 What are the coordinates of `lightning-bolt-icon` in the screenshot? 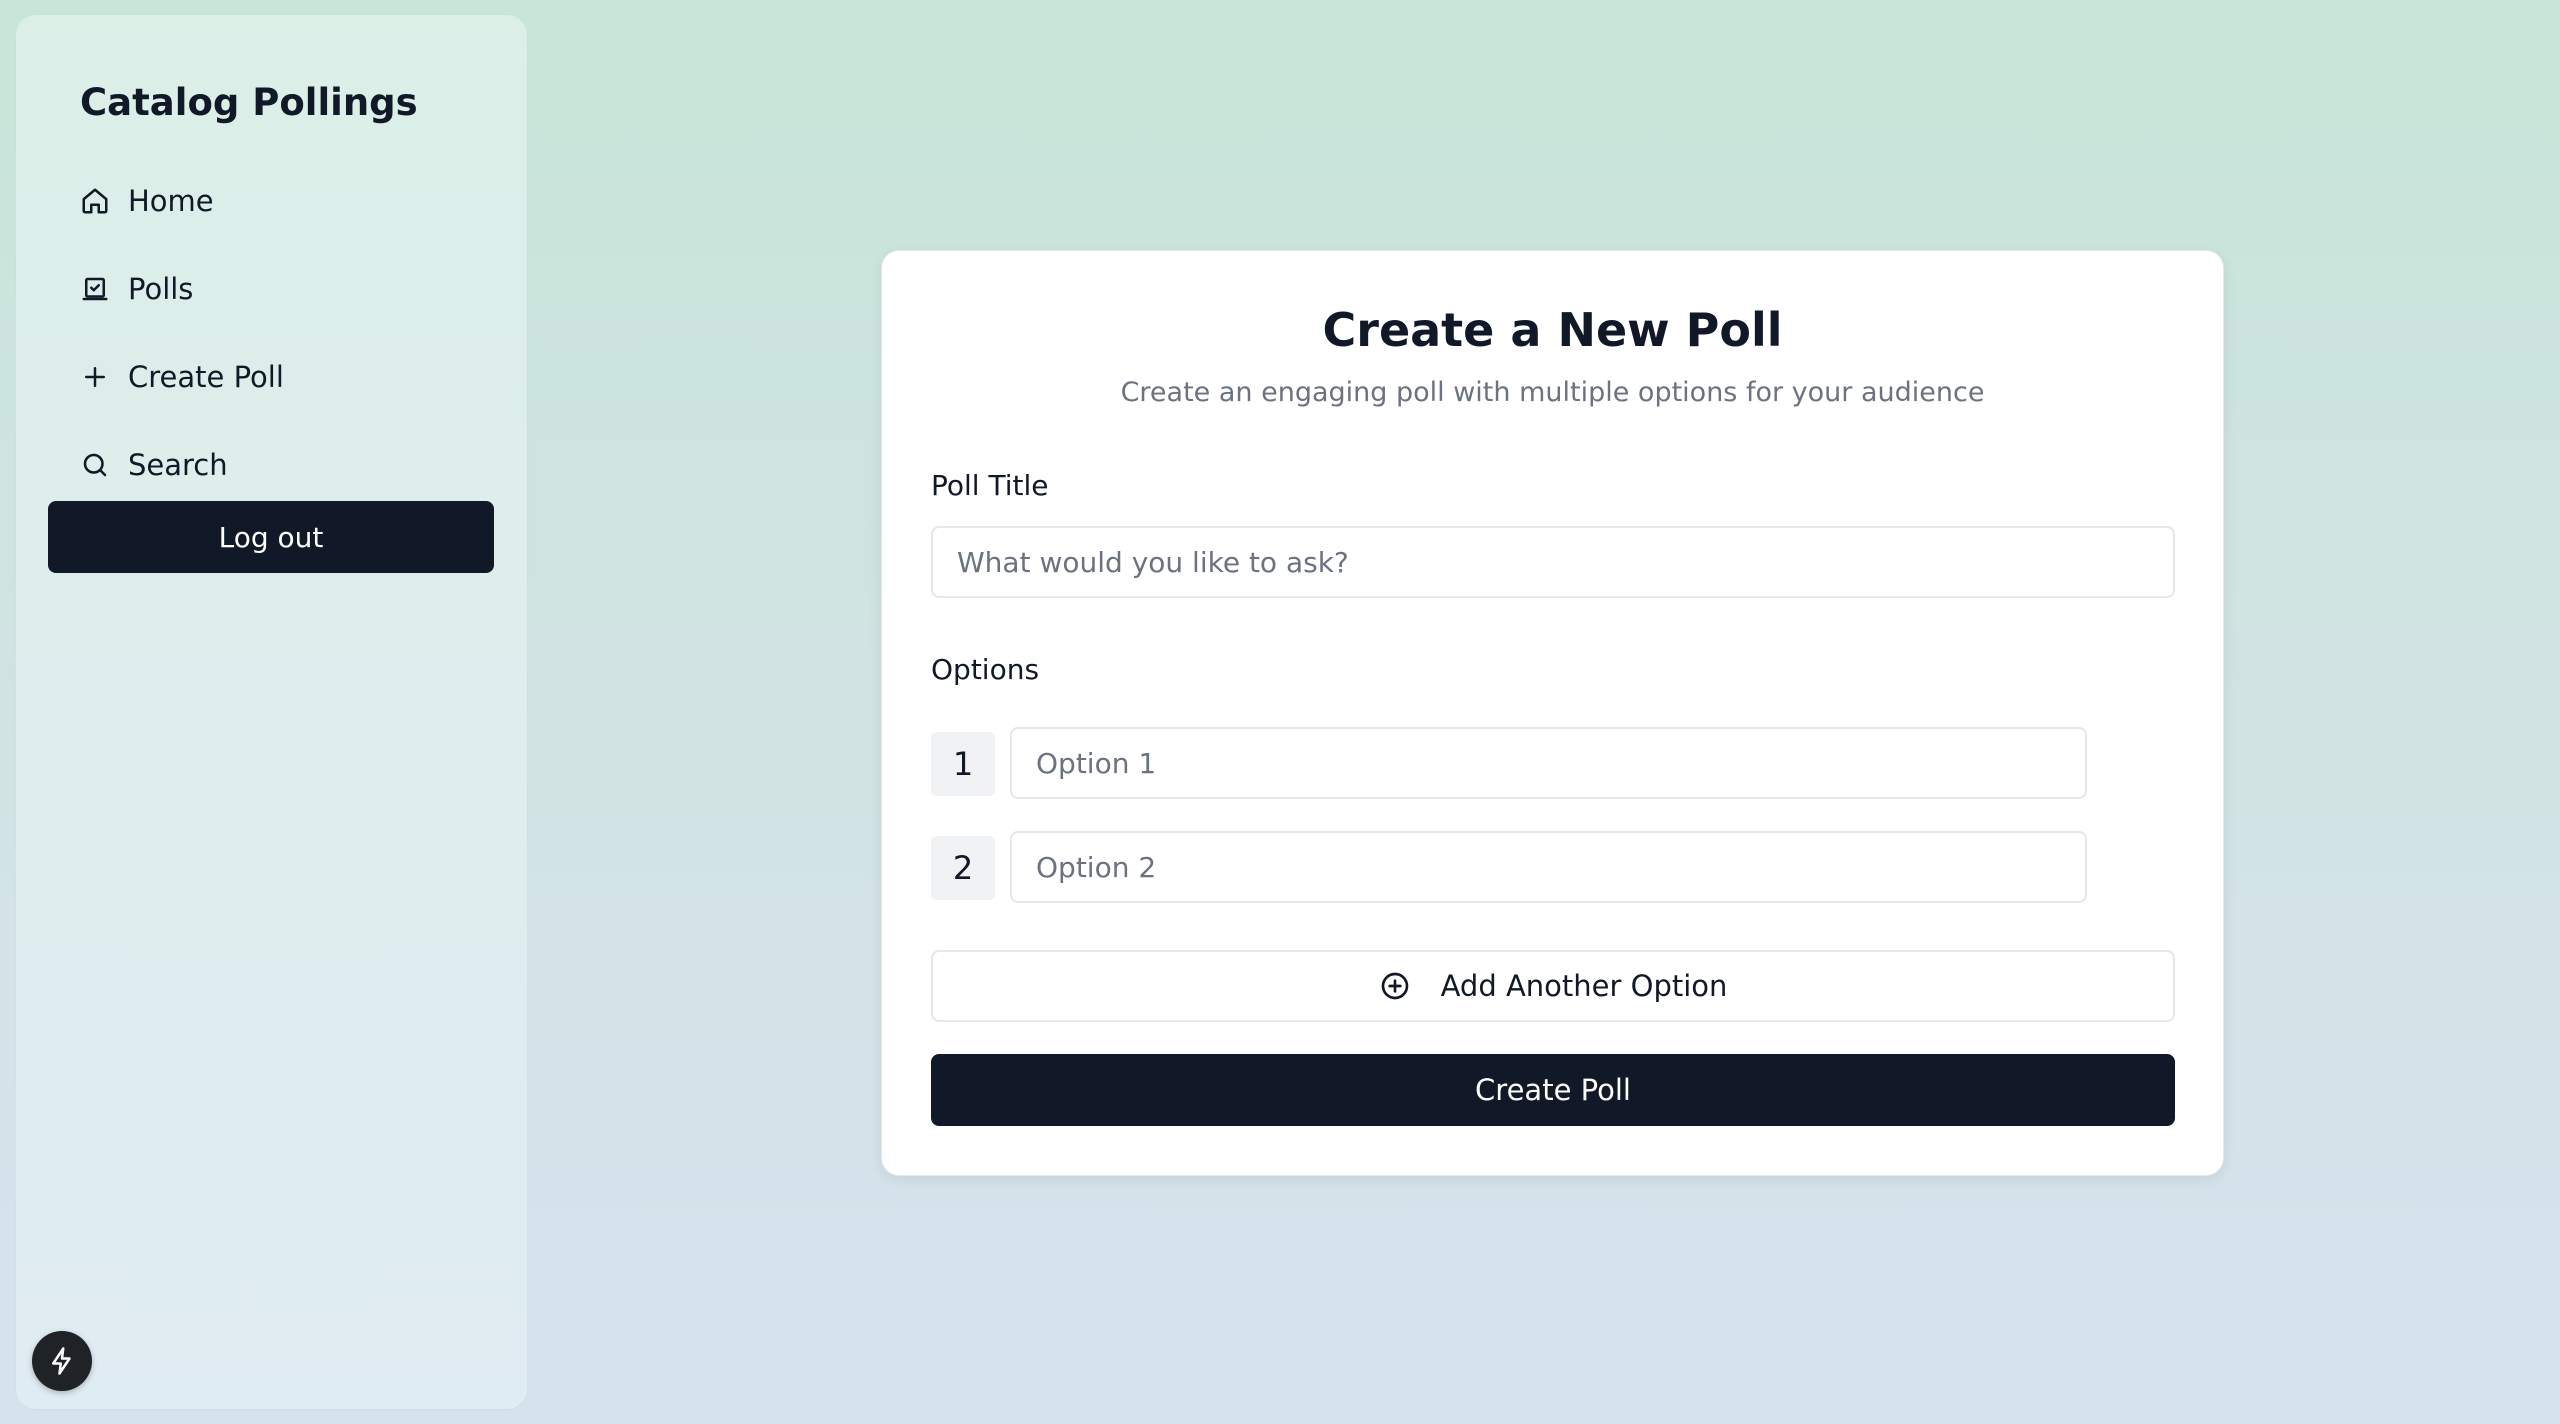 It's located at (62, 1361).